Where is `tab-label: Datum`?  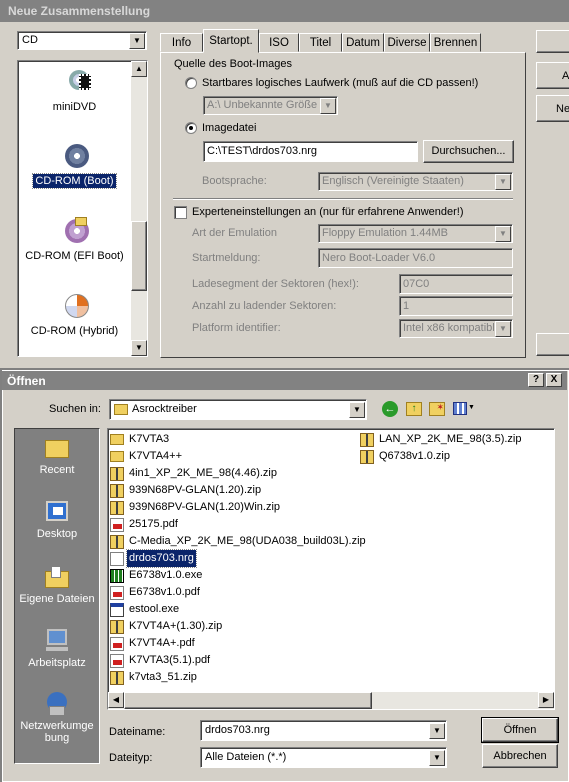
tab-label: Datum is located at coordinates (363, 43).